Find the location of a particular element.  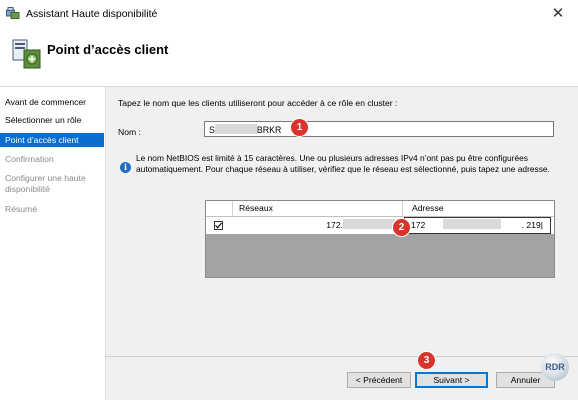

address-input: 172 . 219| is located at coordinates (477, 225).